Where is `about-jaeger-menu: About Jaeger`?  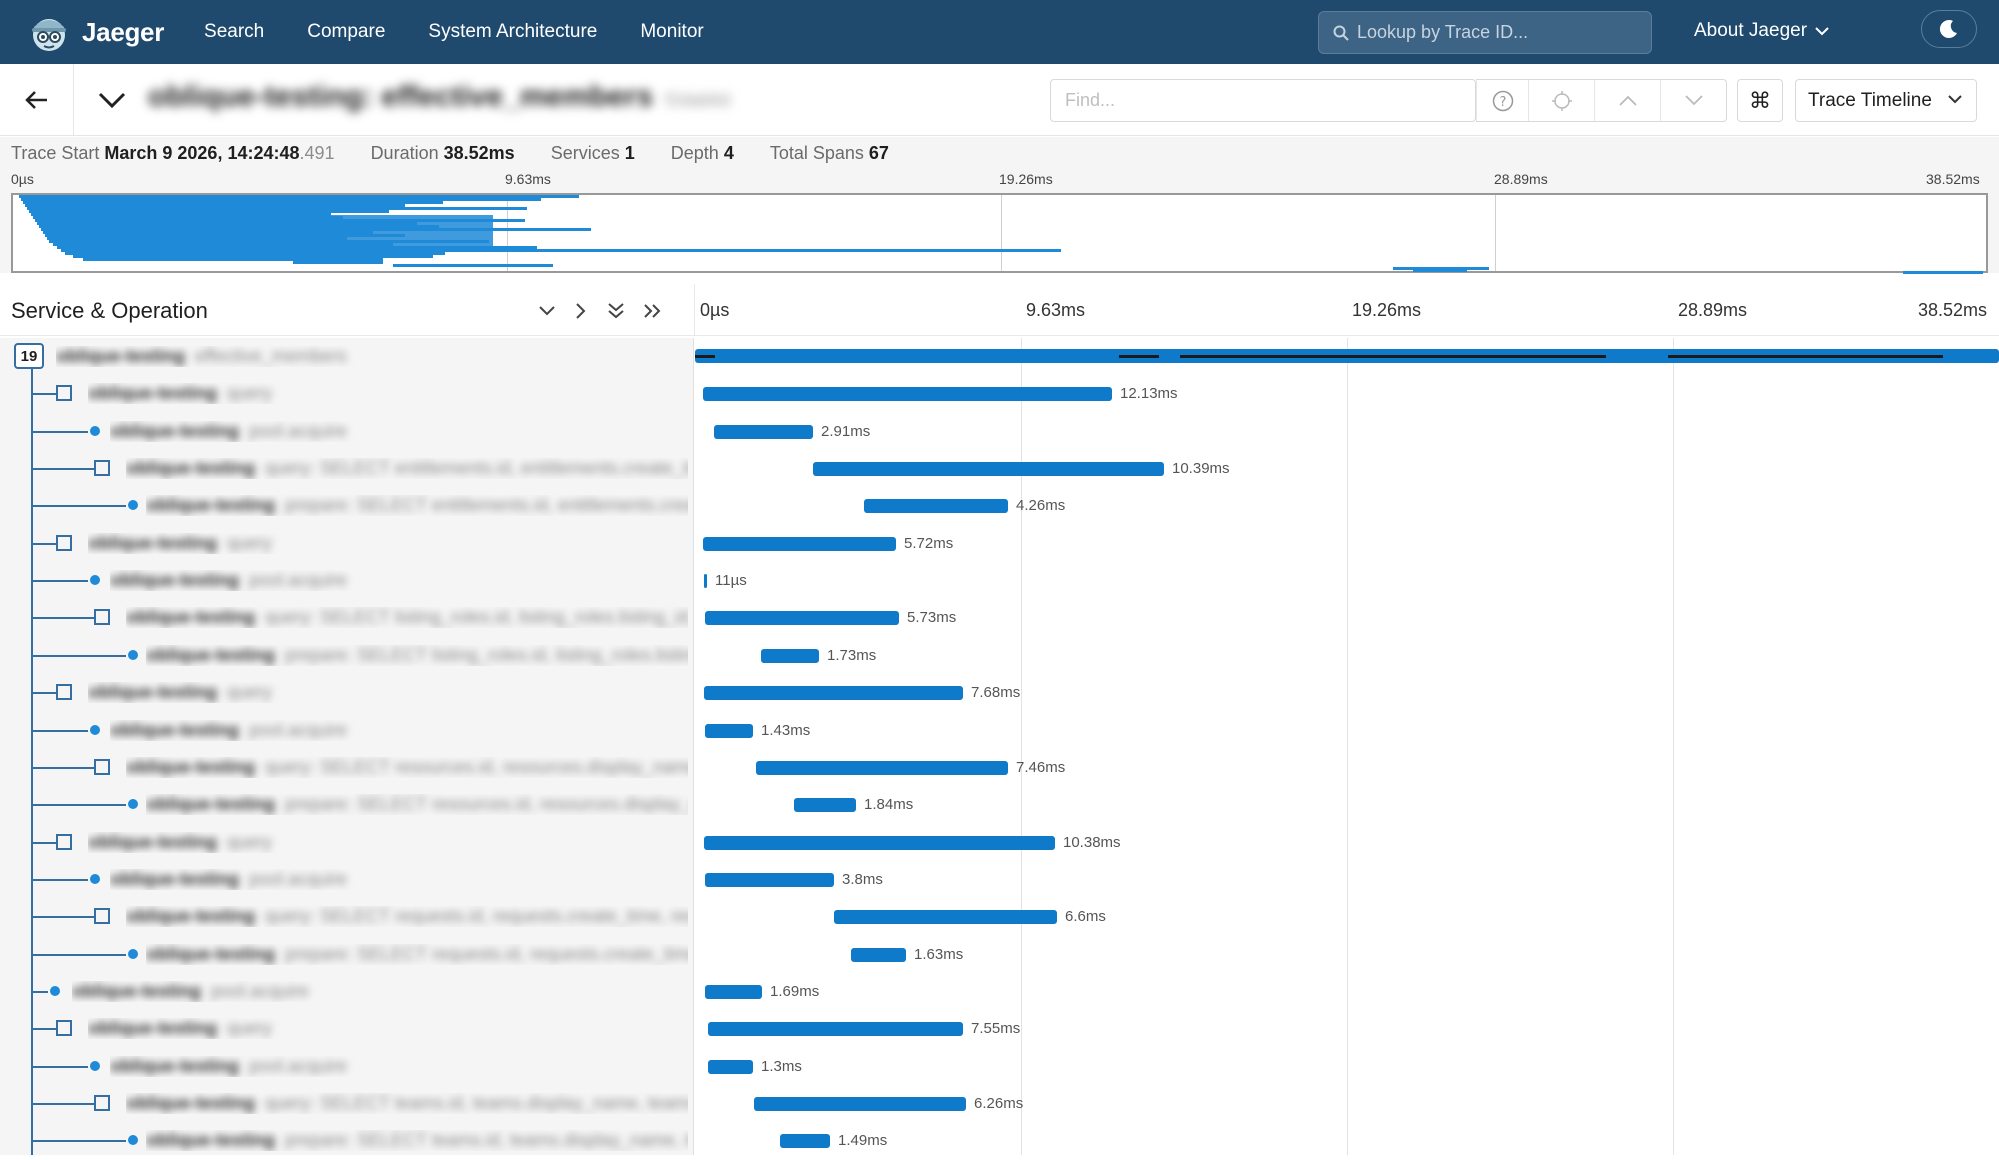
about-jaeger-menu: About Jaeger is located at coordinates (1761, 31).